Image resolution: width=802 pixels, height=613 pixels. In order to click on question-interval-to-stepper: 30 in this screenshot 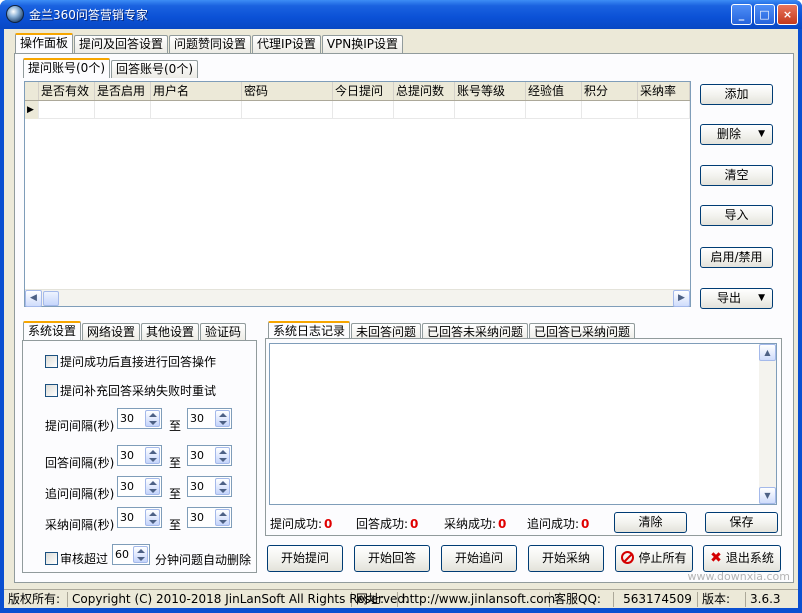, I will do `click(209, 418)`.